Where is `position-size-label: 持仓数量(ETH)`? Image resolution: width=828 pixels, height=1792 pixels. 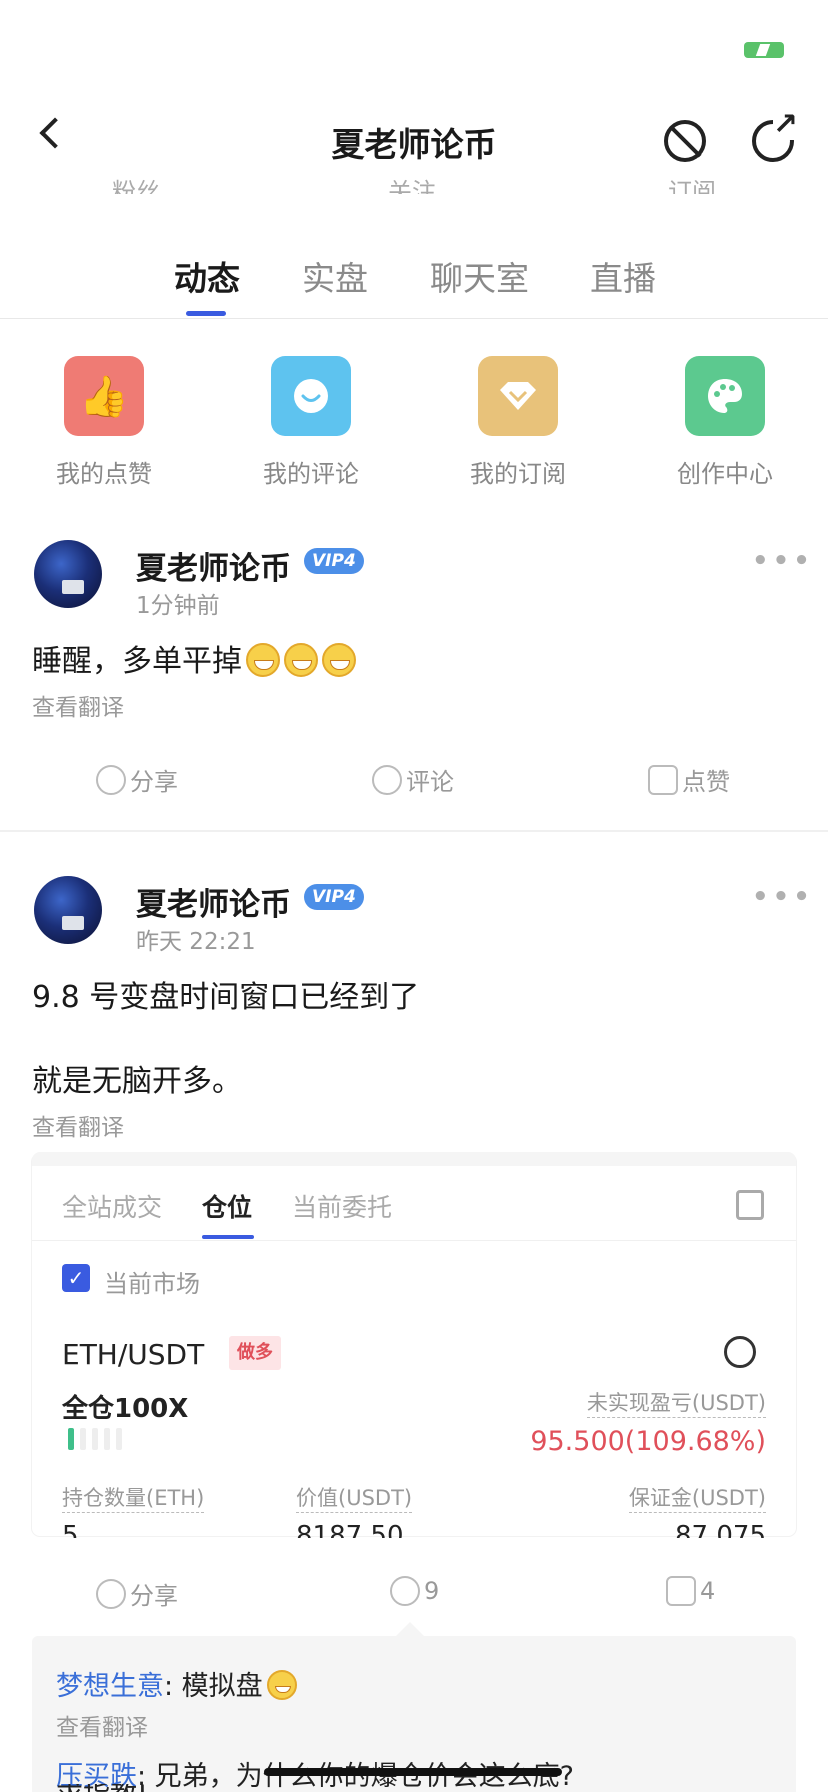 position-size-label: 持仓数量(ETH) is located at coordinates (133, 1497).